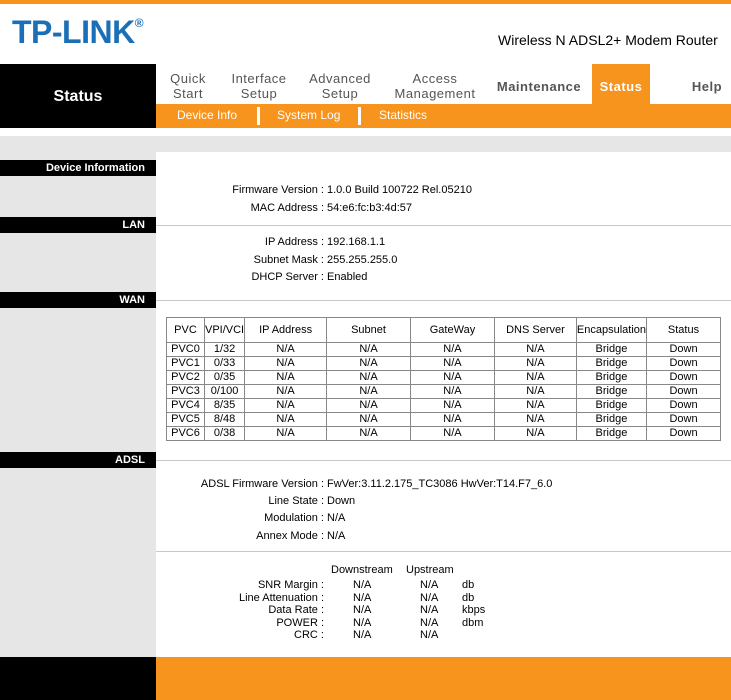  I want to click on sub-nav-separator, so click(258, 116).